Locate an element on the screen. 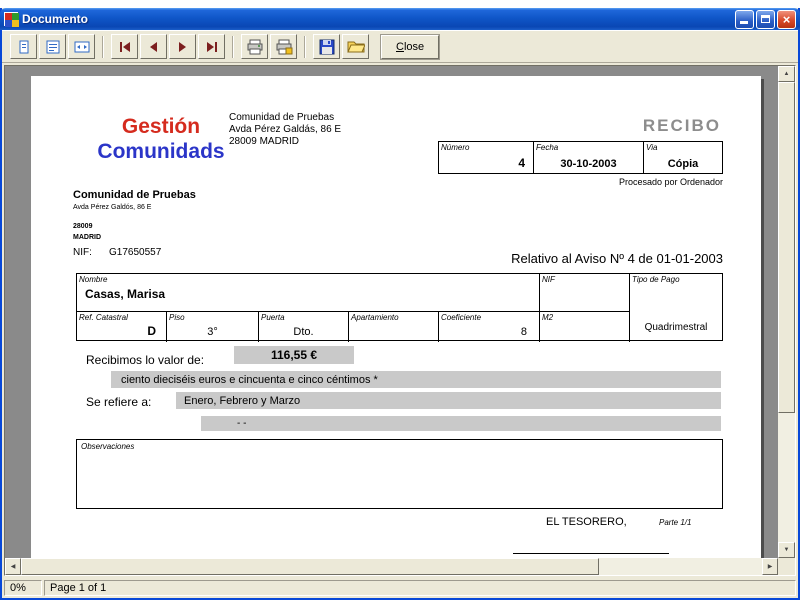 The height and width of the screenshot is (600, 800). fecha-cell: Fecha 30-10-2003 is located at coordinates (589, 157).